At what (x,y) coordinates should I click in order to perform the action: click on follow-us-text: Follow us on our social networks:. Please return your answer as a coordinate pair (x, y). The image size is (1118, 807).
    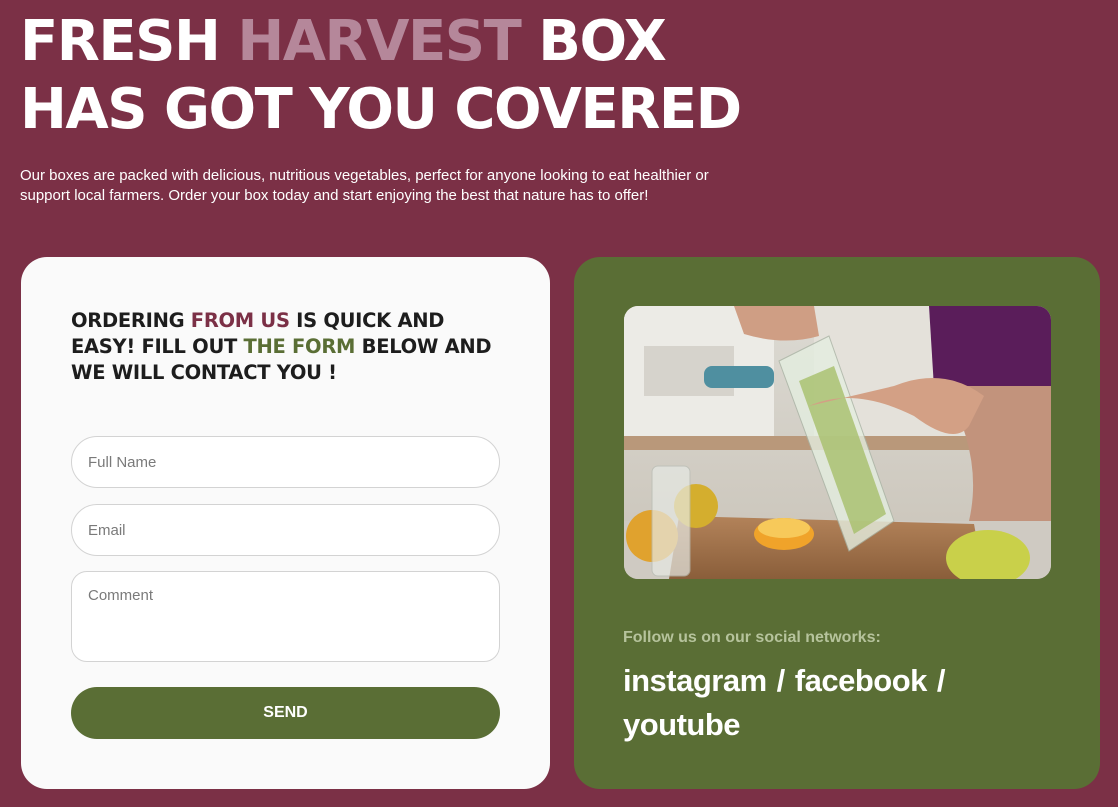
    Looking at the image, I should click on (752, 637).